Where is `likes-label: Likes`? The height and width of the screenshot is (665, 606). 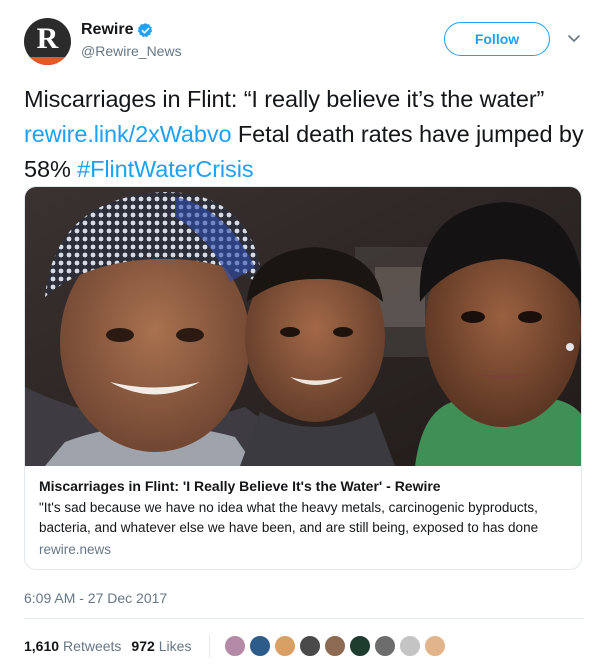 likes-label: Likes is located at coordinates (175, 646).